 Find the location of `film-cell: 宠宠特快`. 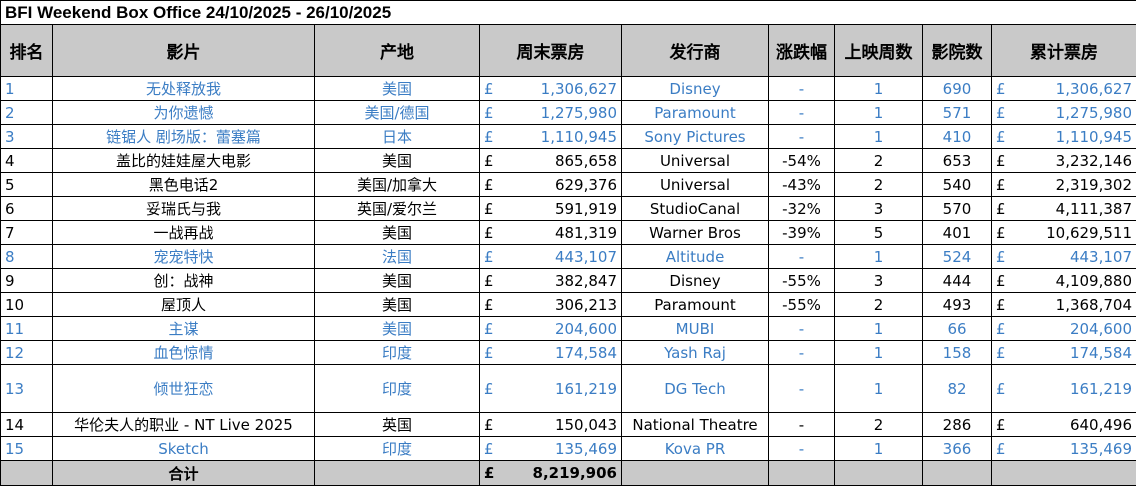

film-cell: 宠宠特快 is located at coordinates (183, 256).